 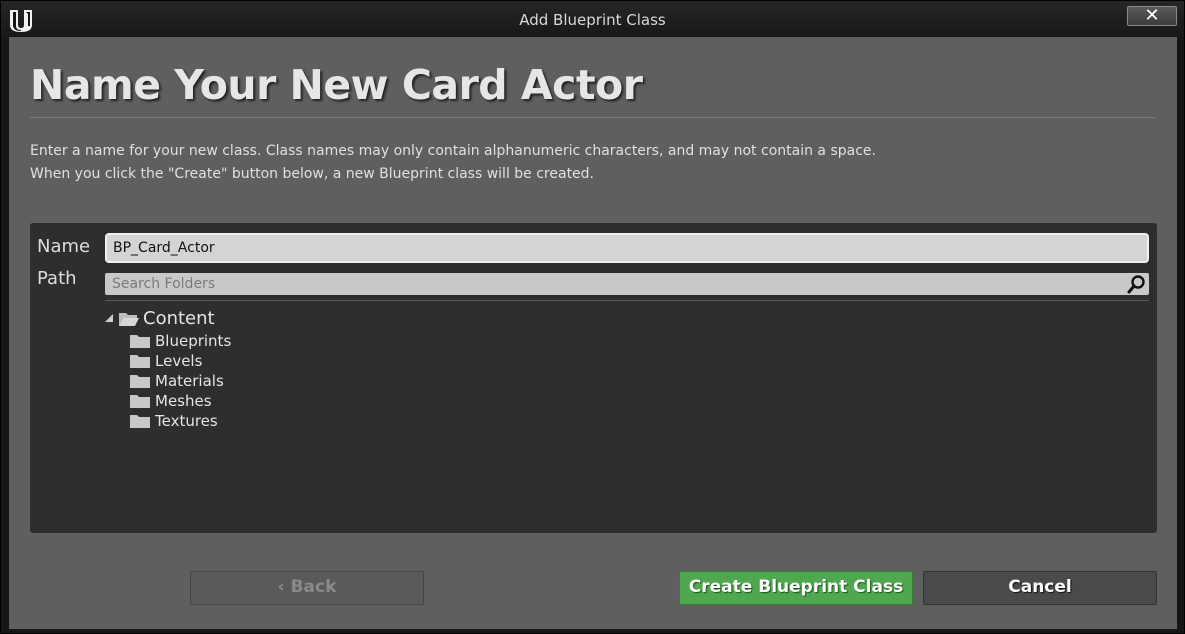 What do you see at coordinates (64, 246) in the screenshot?
I see `name-label: Name` at bounding box center [64, 246].